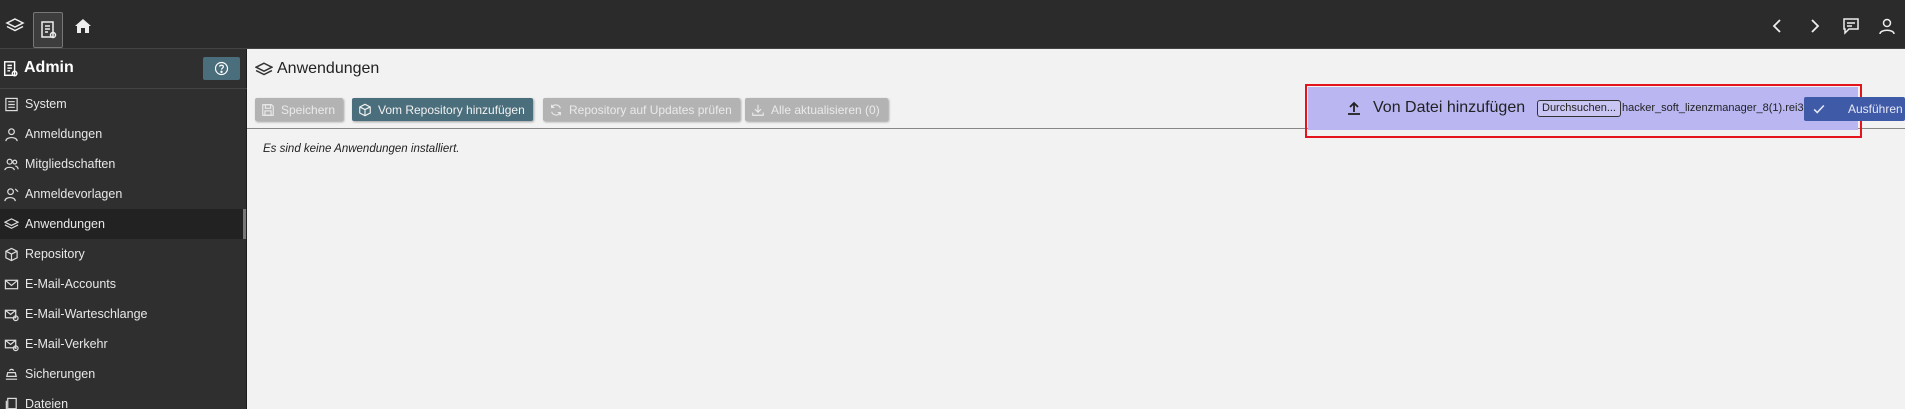 The width and height of the screenshot is (1905, 409). I want to click on sidebar-item-sicherungen: Sicherungen, so click(123, 374).